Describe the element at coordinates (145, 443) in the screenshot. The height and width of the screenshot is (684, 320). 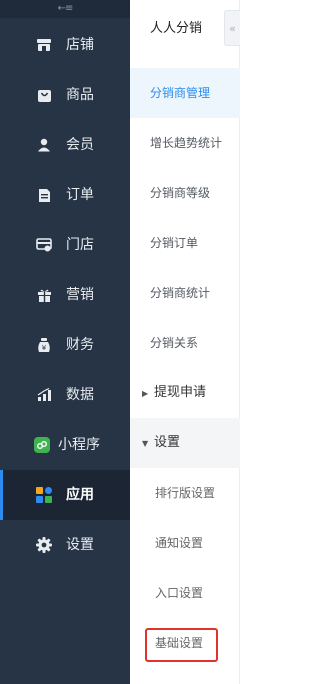
I see `caret-down-icon: ▼` at that location.